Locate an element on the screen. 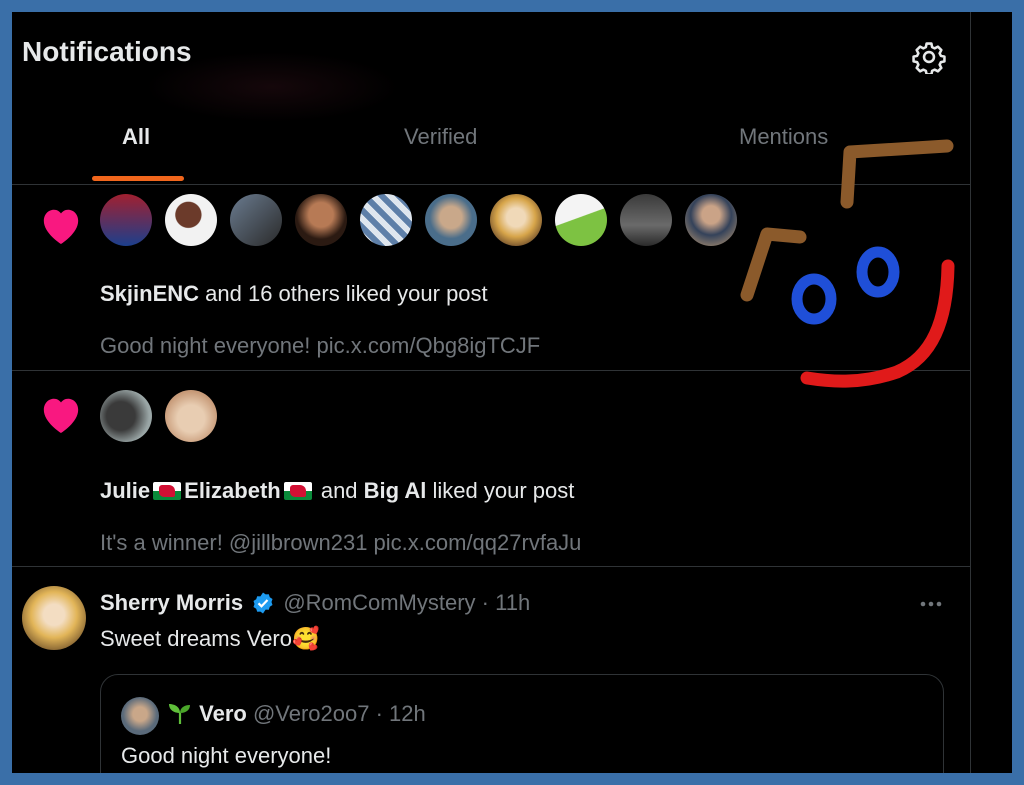 This screenshot has width=1024, height=785. tab-verified: Verified is located at coordinates (440, 137).